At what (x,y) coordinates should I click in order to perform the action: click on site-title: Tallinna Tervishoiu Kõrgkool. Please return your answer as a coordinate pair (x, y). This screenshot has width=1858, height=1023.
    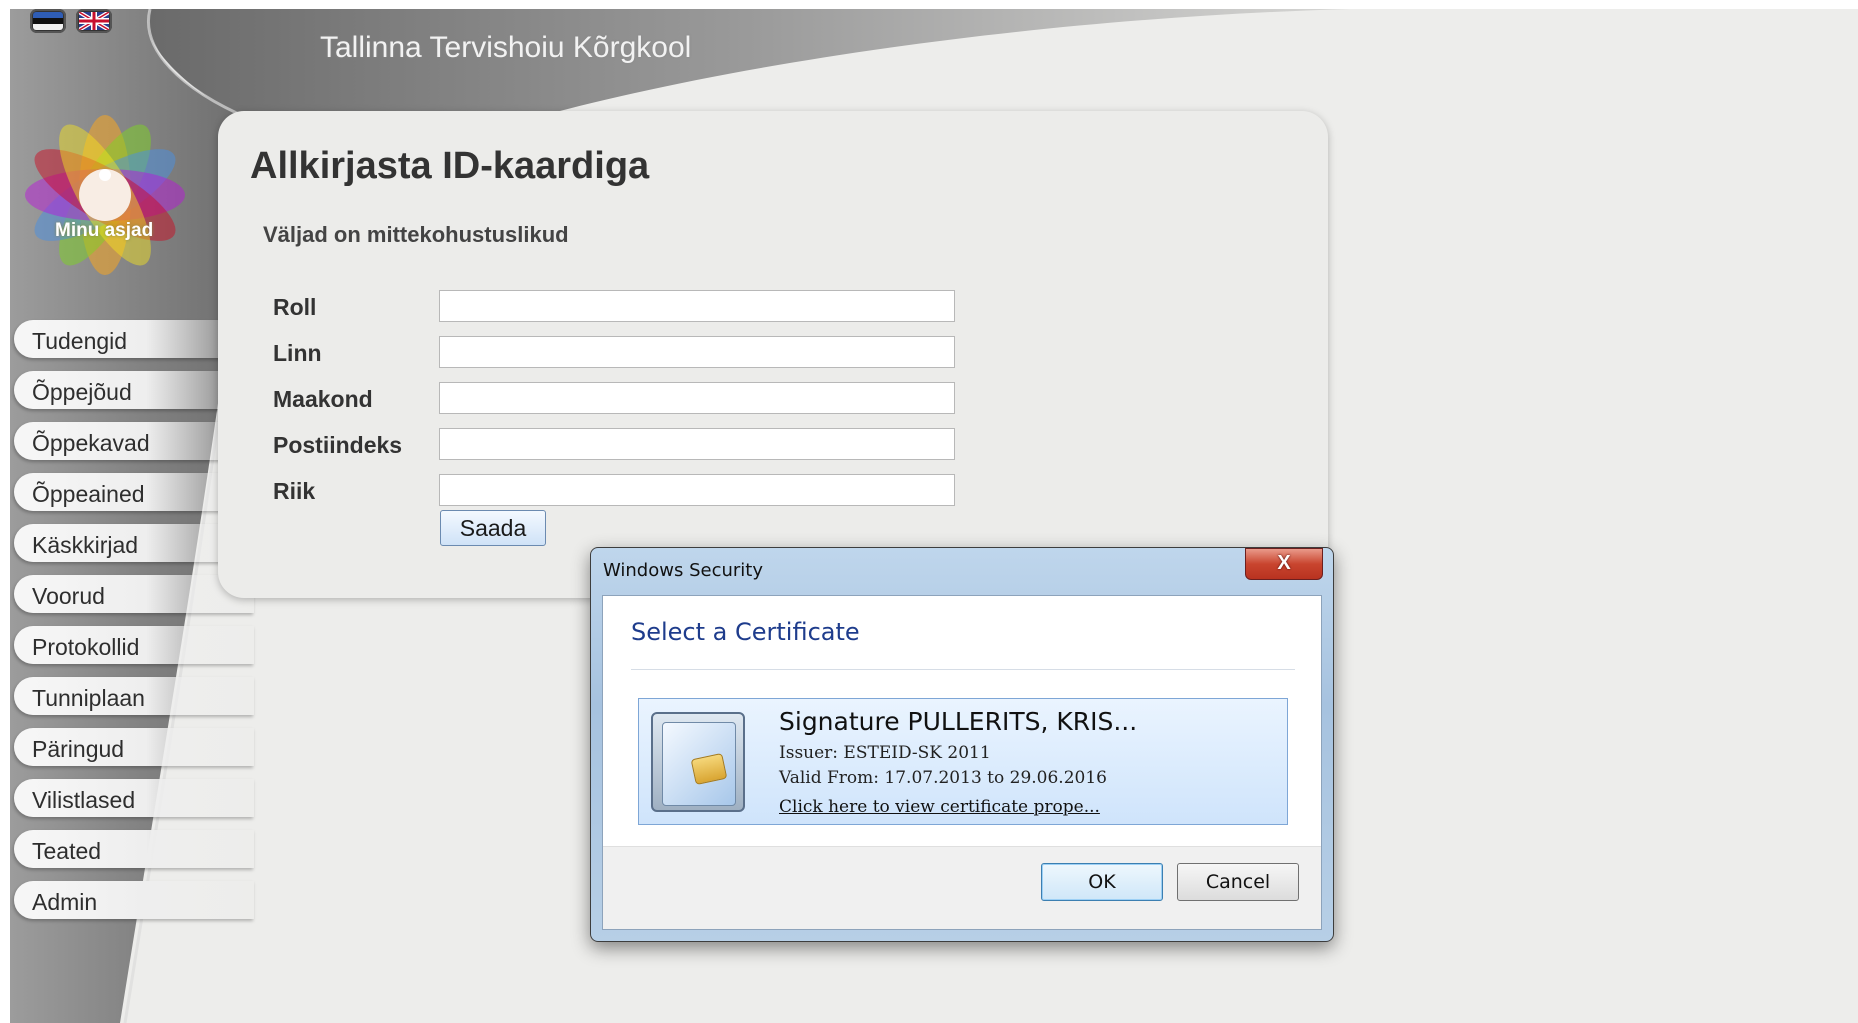
    Looking at the image, I should click on (506, 47).